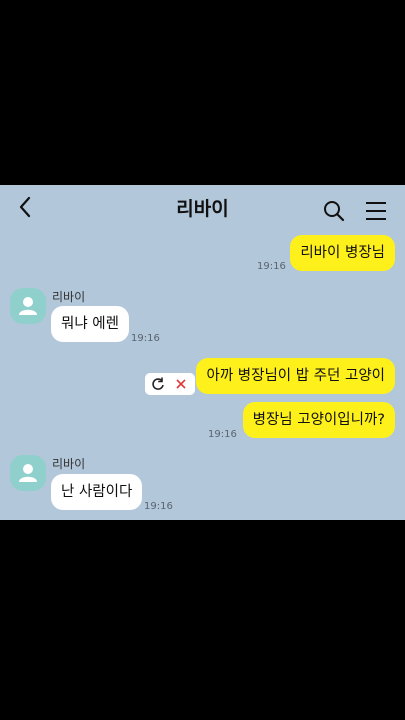 This screenshot has width=405, height=720. I want to click on chat-header: 리바이, so click(202, 207).